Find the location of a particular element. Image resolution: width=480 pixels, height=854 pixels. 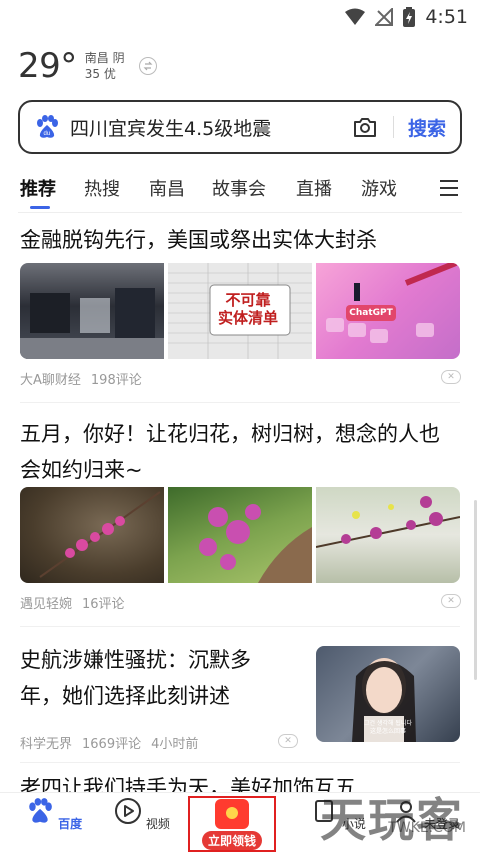

channel-tabs: 推荐 热搜 南昌 故事会 直播 游戏 is located at coordinates (240, 192).